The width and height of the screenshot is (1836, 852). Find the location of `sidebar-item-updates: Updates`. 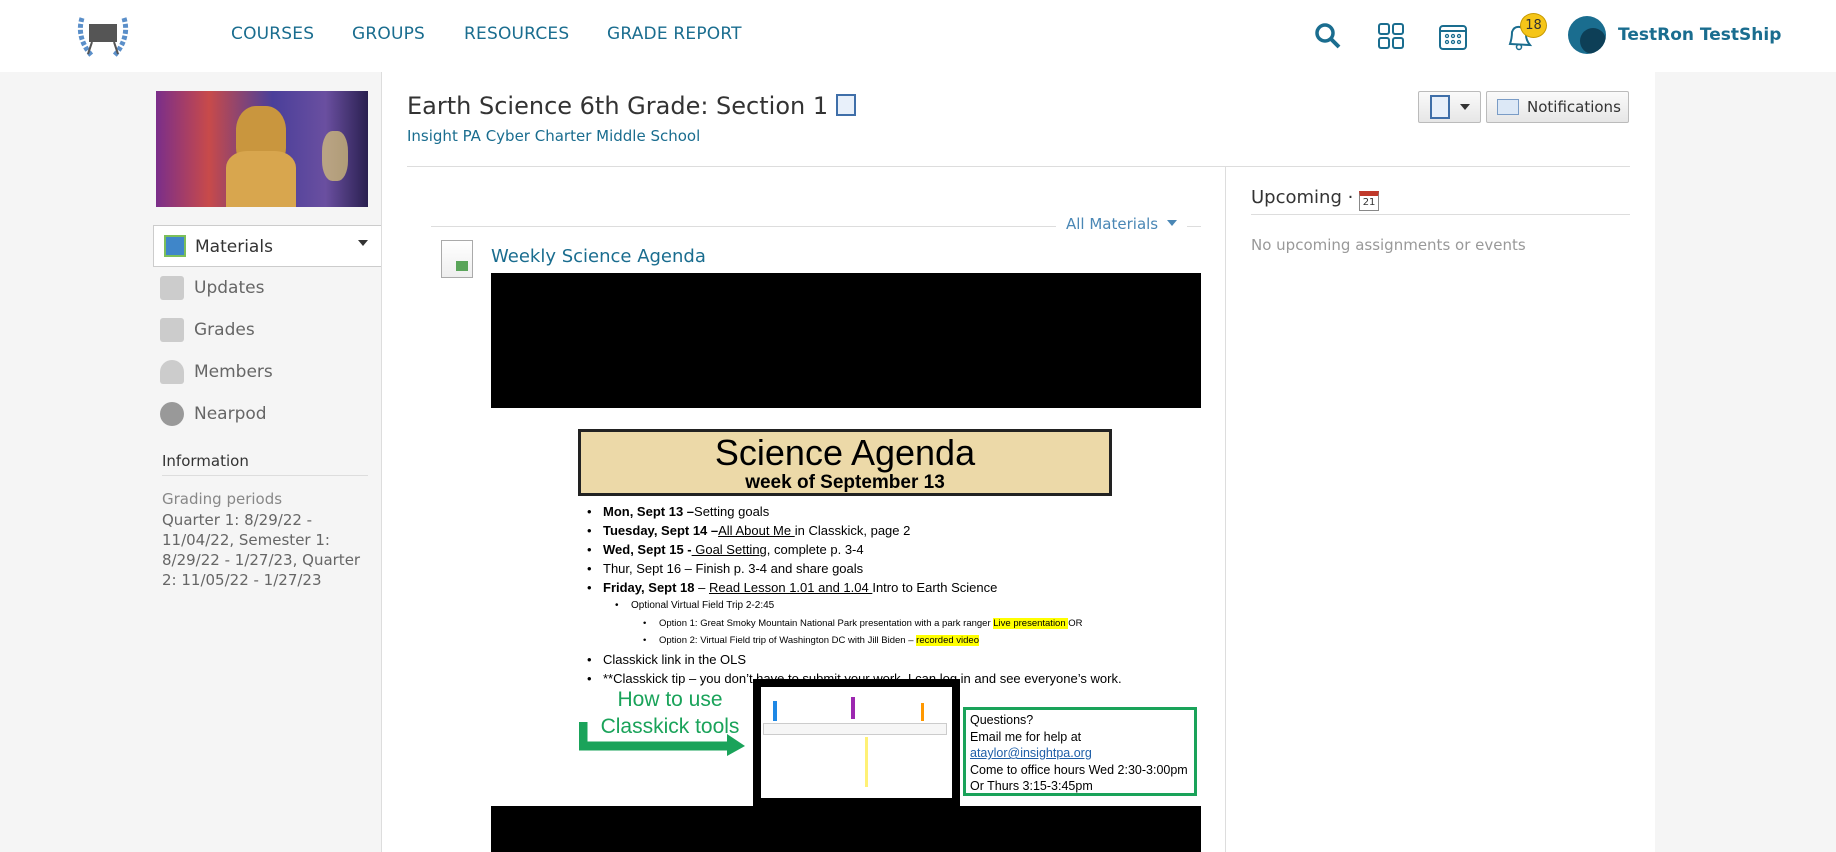

sidebar-item-updates: Updates is located at coordinates (212, 288).